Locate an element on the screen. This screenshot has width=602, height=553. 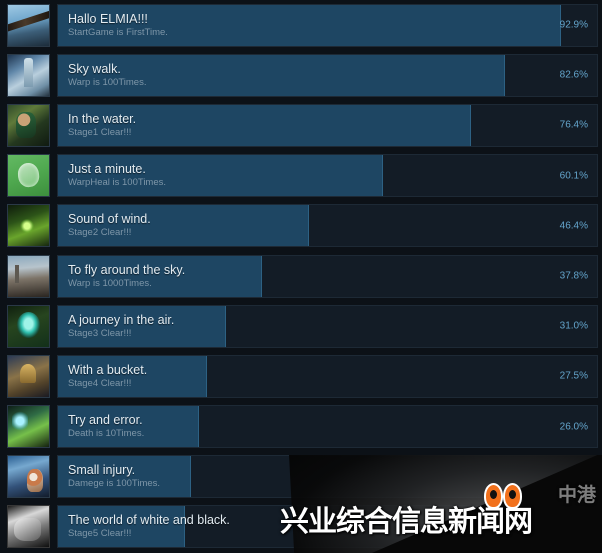
achievement-text: Try and error. Death is 10Times. is located at coordinates (106, 426).